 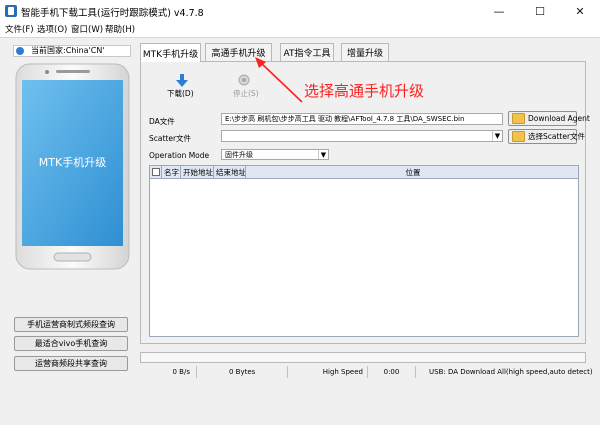 I want to click on phone-screen-text: MTK手机升级, so click(x=72, y=162).